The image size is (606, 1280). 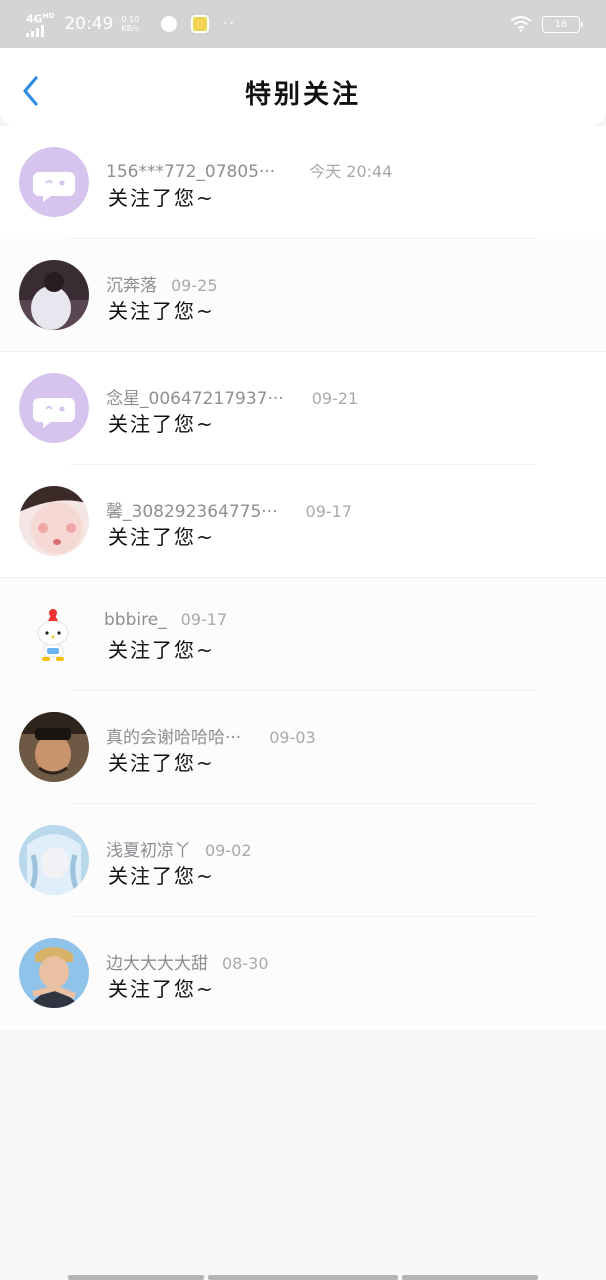 What do you see at coordinates (200, 24) in the screenshot?
I see `app-notification-icon` at bounding box center [200, 24].